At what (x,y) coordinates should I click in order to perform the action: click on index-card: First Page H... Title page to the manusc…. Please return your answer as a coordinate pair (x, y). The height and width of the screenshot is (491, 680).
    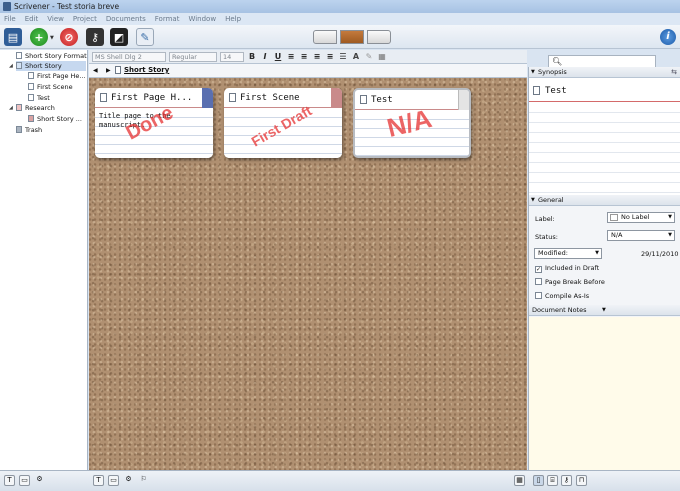
    Looking at the image, I should click on (154, 123).